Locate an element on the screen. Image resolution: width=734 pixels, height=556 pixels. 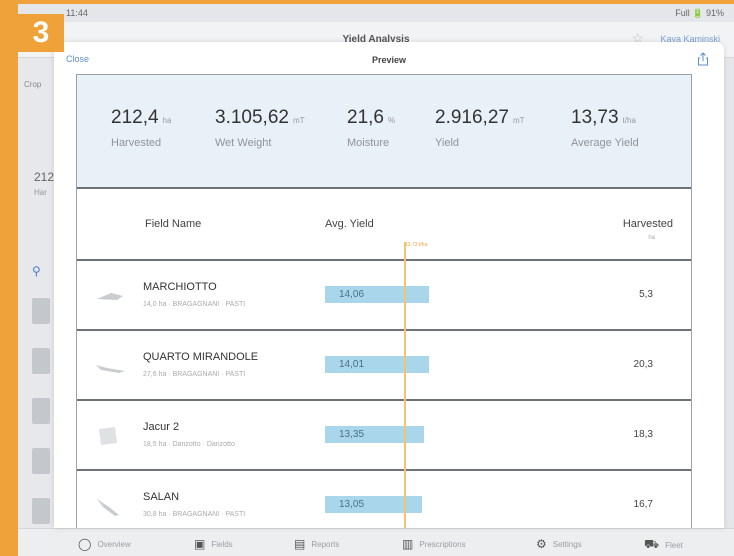
recommendation-icon: ▥ is located at coordinates (408, 544).